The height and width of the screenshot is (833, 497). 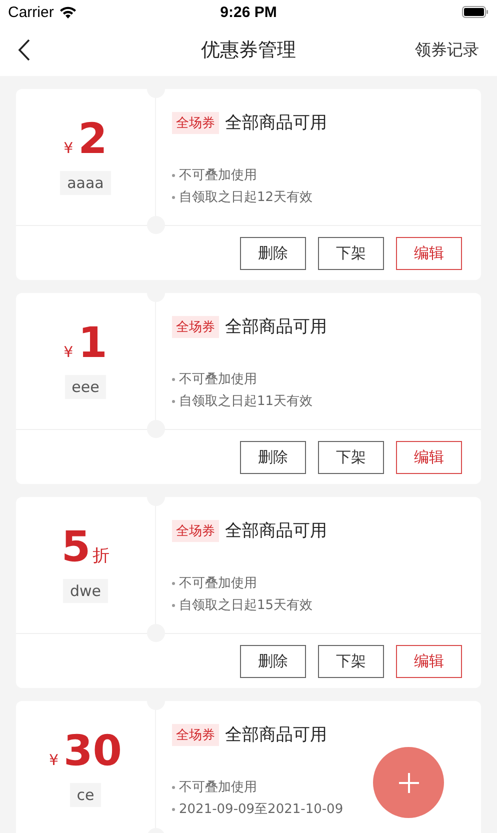 I want to click on carrier-name: Carrier, so click(x=31, y=12).